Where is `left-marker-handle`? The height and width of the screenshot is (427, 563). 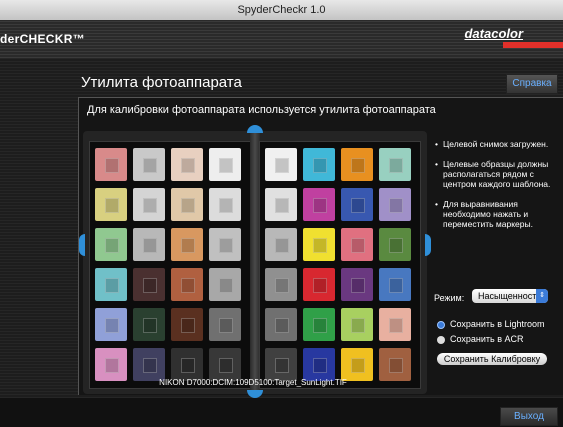
left-marker-handle is located at coordinates (82, 245).